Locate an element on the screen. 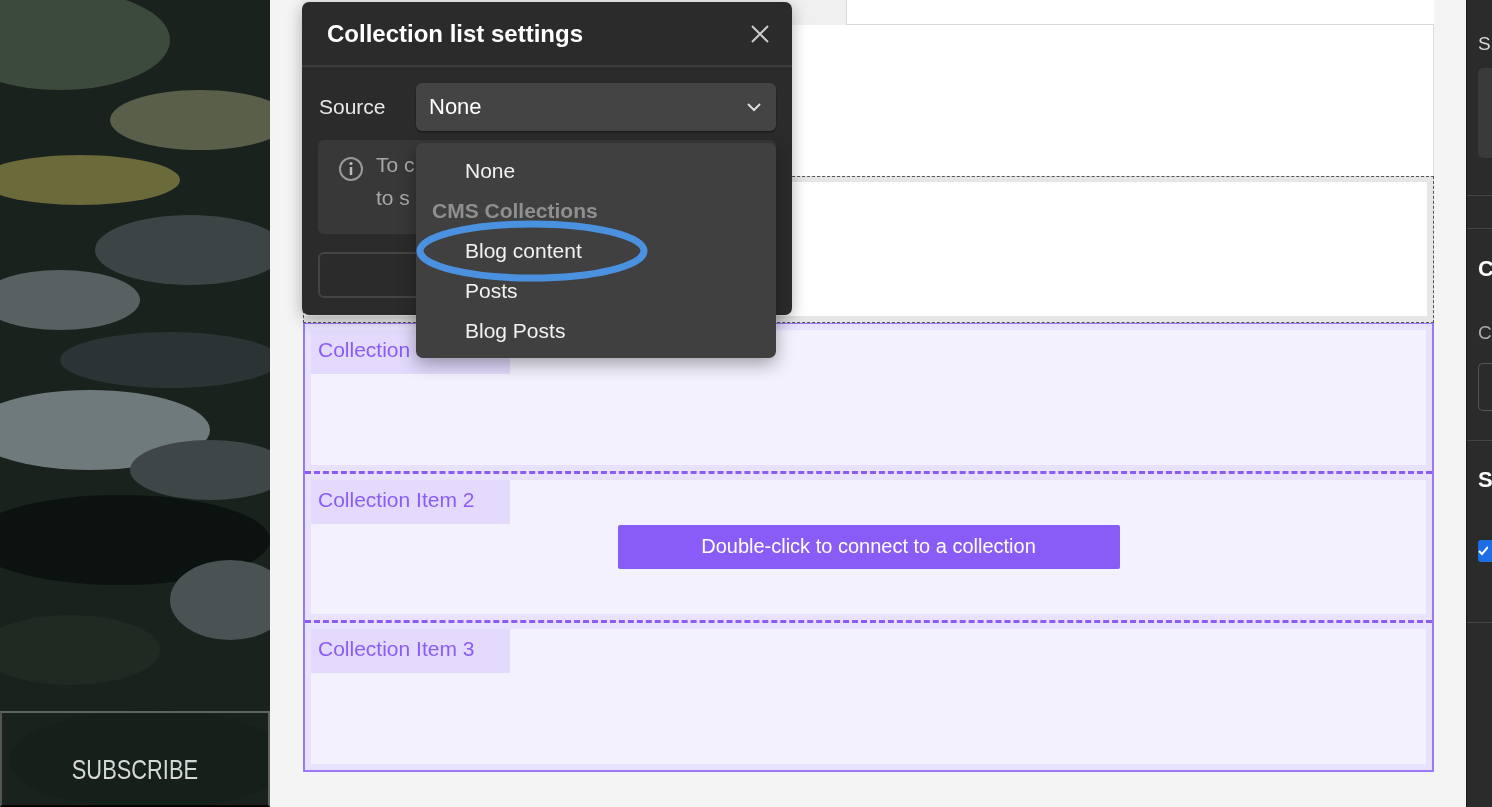 This screenshot has height=807, width=1492. connect-button: Double-click to connect to a collection is located at coordinates (868, 546).